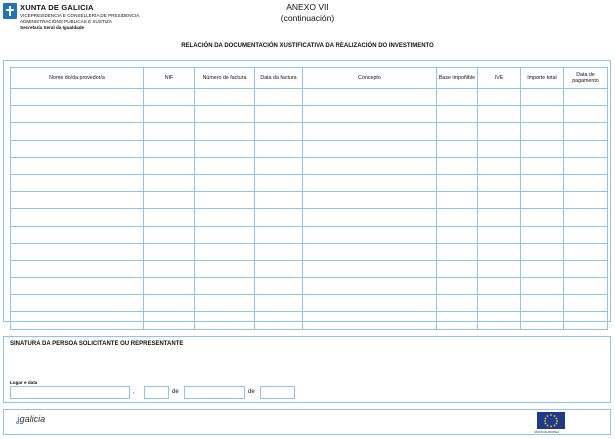 This screenshot has height=439, width=615. Describe the element at coordinates (214, 392) in the screenshot. I see `month-field` at that location.